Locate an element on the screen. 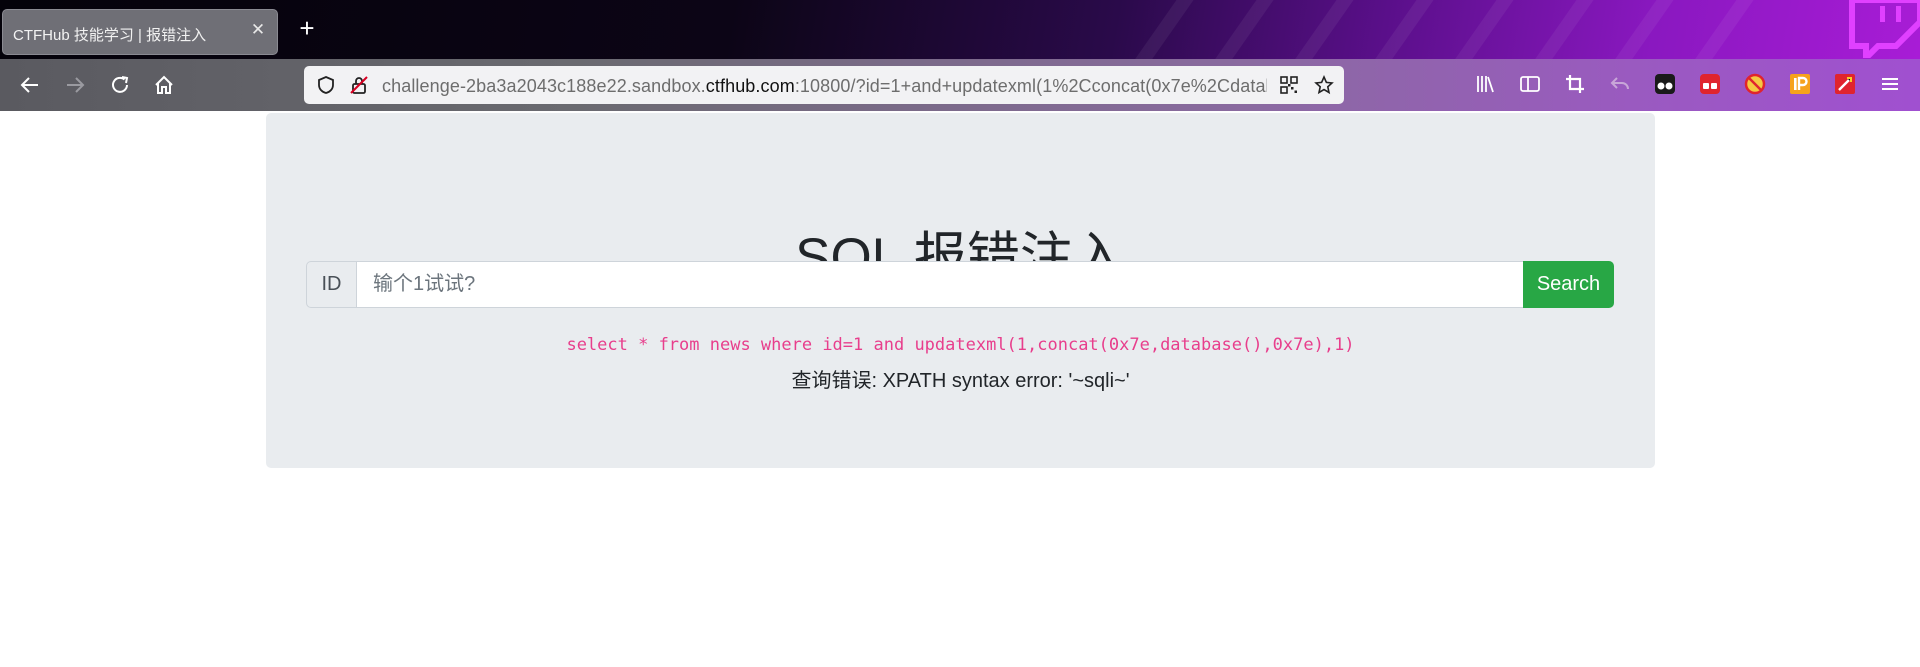 The height and width of the screenshot is (667, 1920). search-button: Search is located at coordinates (1568, 284).